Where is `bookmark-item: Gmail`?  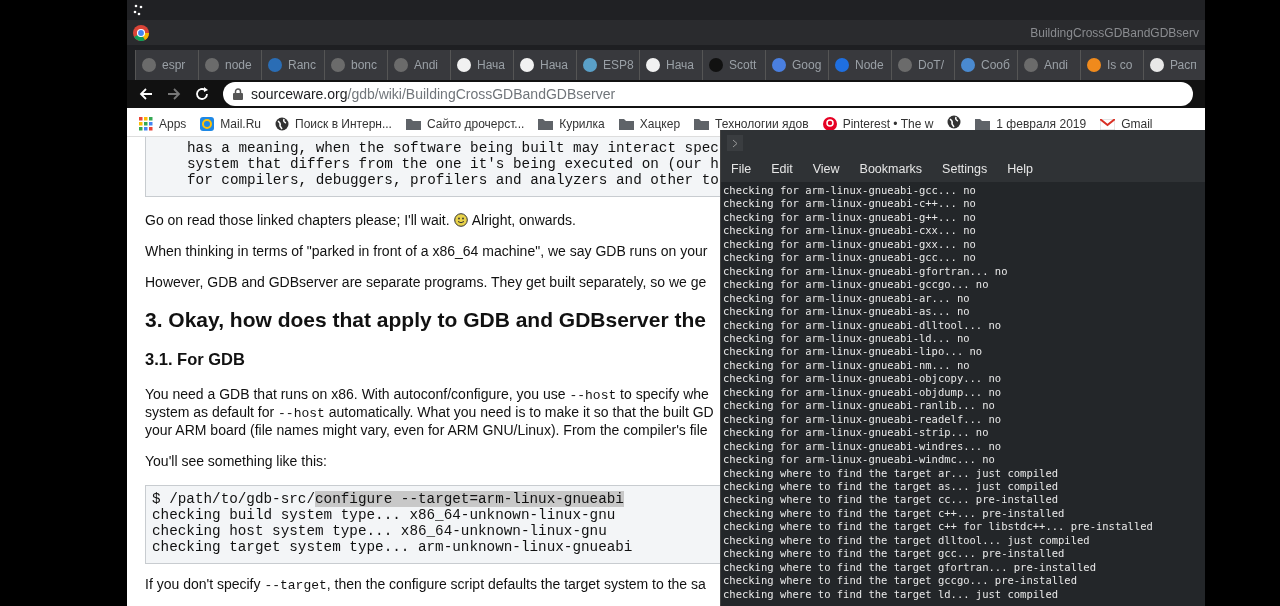
bookmark-item: Gmail is located at coordinates (1126, 124).